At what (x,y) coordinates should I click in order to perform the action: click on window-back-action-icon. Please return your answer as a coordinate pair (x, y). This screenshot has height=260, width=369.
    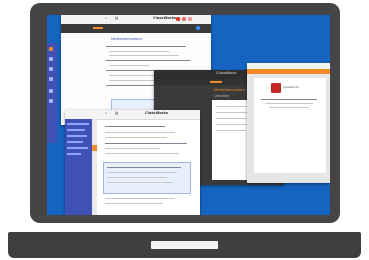
    Looking at the image, I should click on (198, 28).